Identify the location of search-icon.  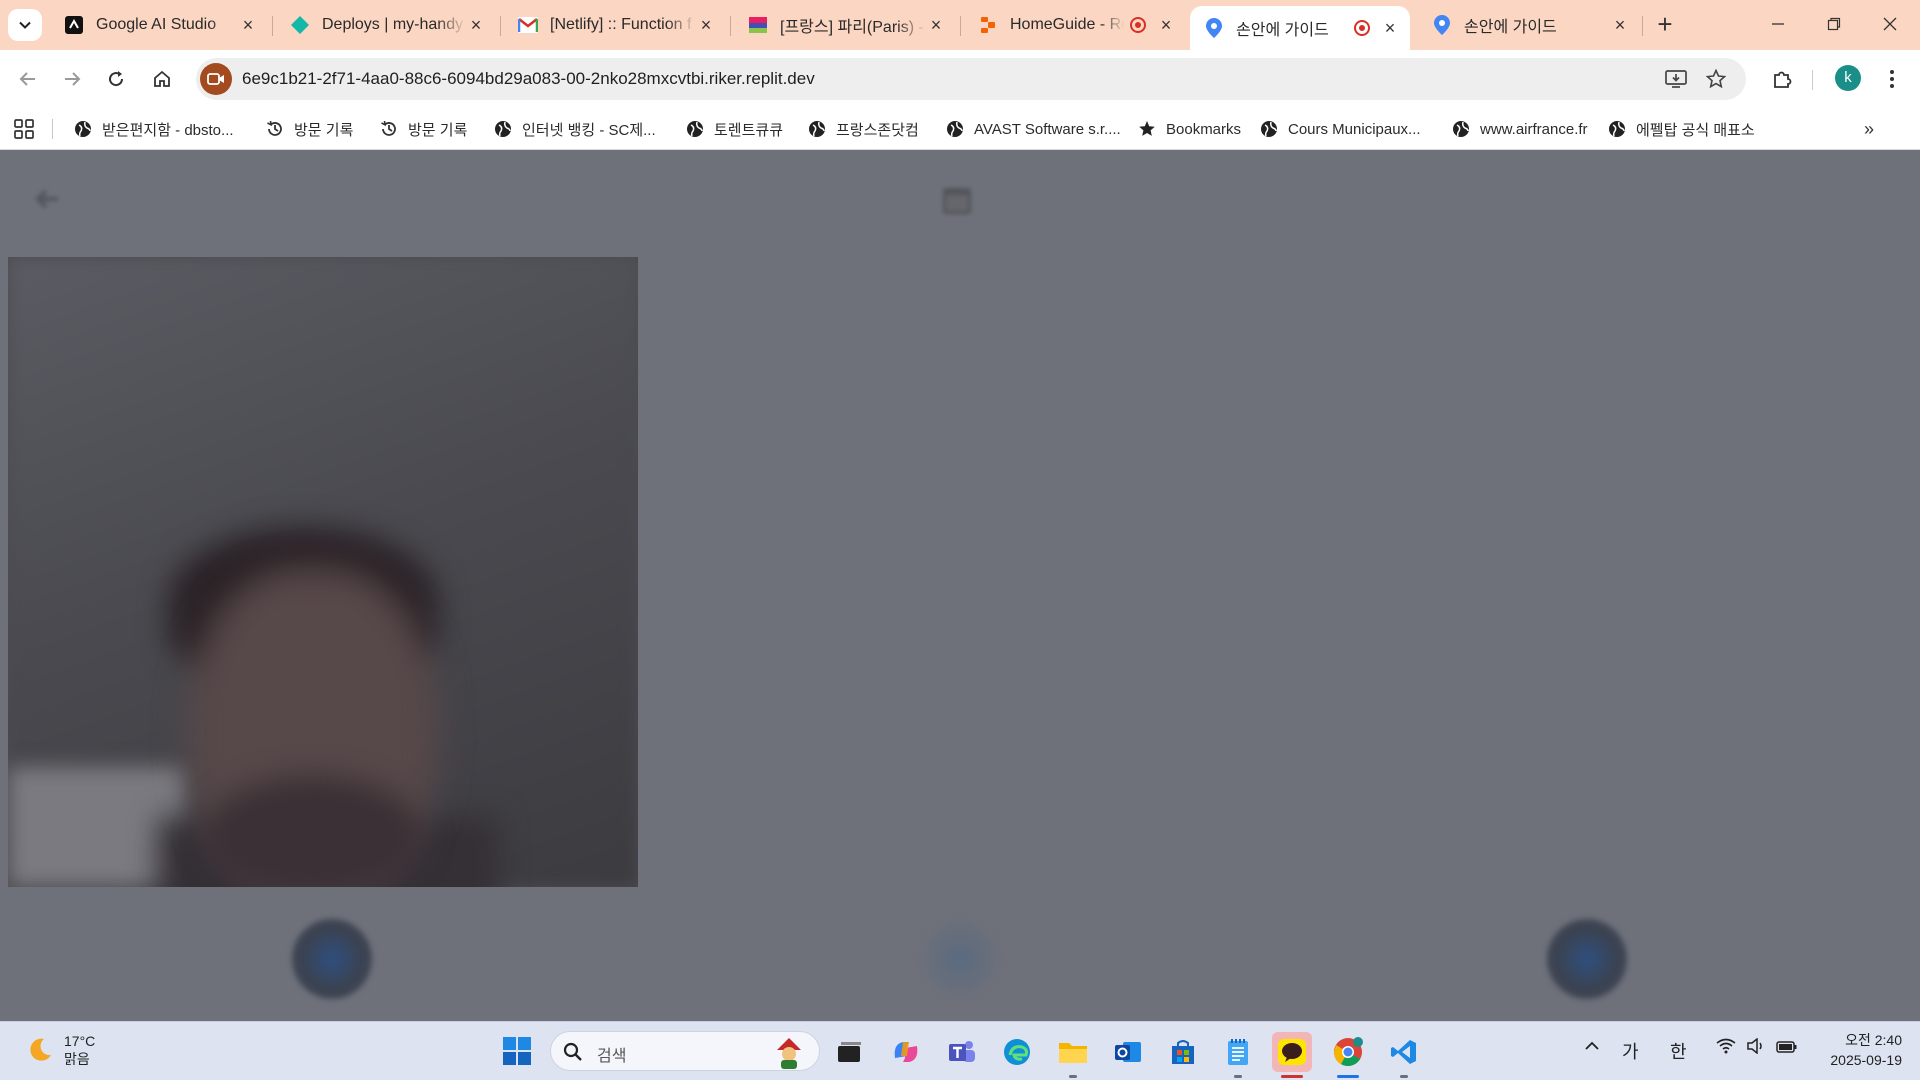
(572, 1051).